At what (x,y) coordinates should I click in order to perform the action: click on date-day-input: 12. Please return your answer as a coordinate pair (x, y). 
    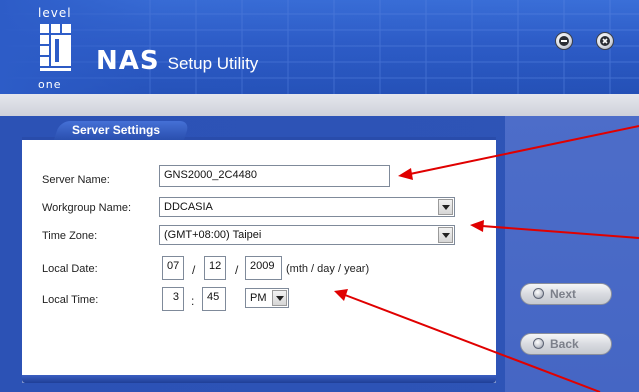
    Looking at the image, I should click on (215, 268).